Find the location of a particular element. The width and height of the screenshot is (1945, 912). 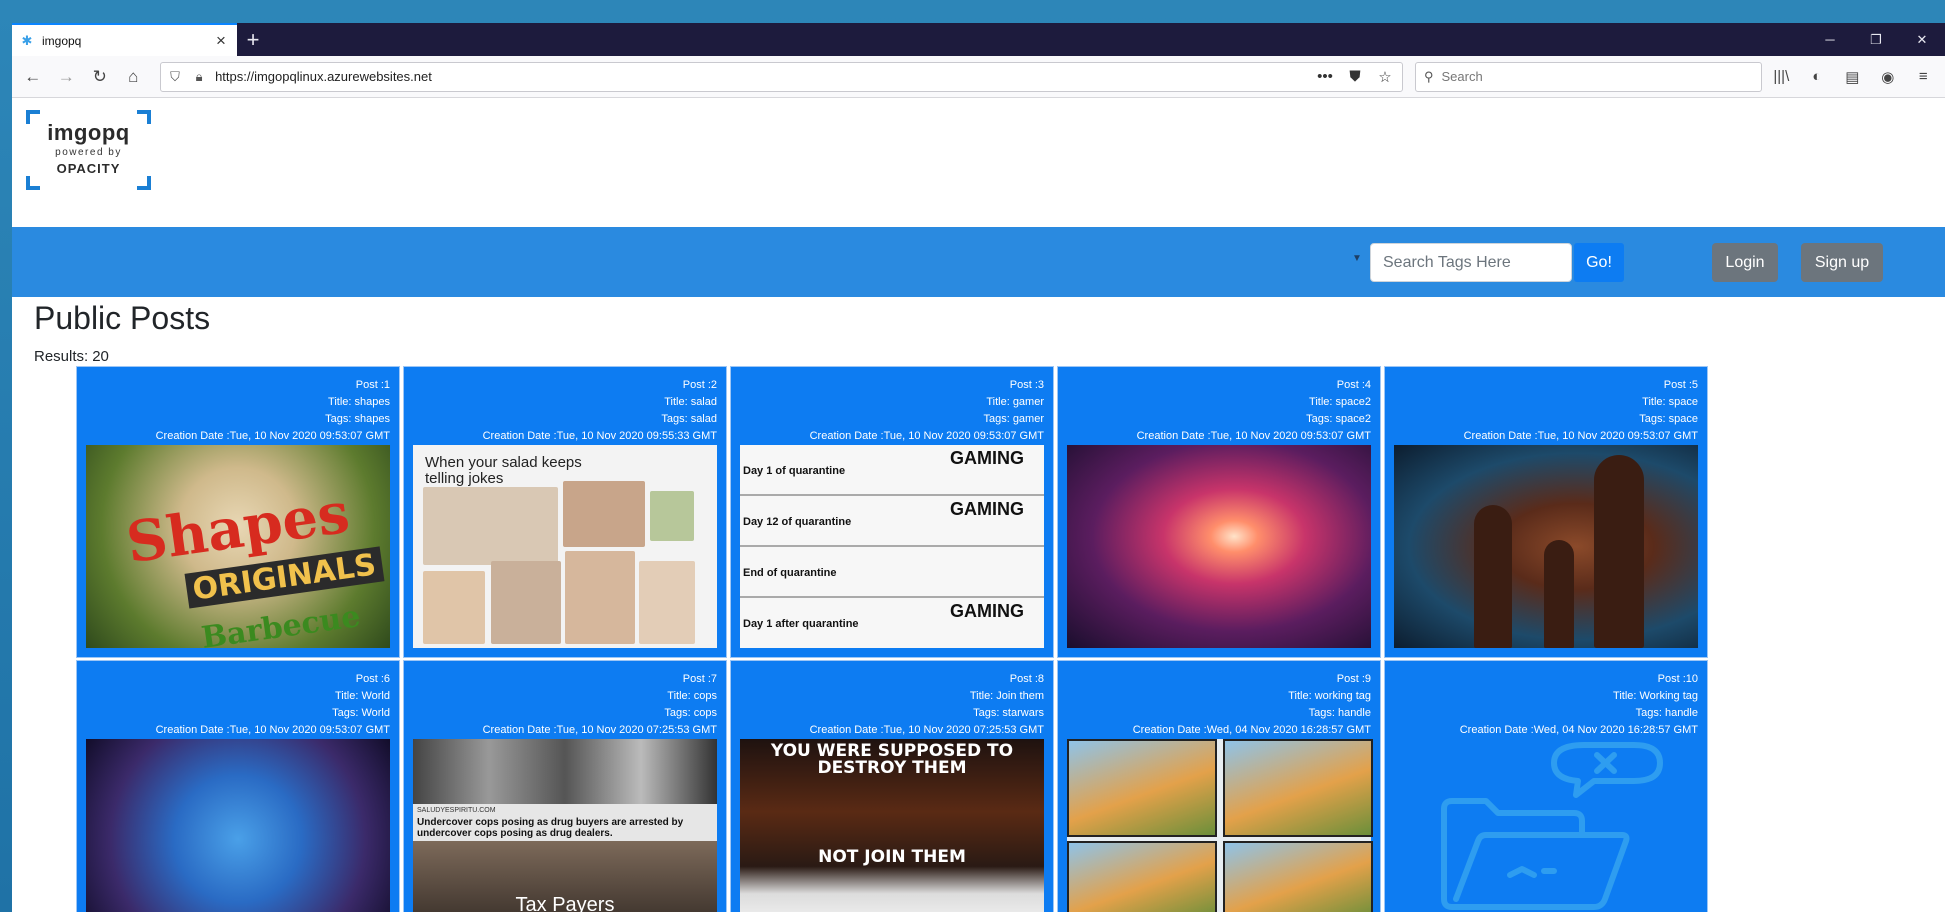

back-icon: ← is located at coordinates (33, 77).